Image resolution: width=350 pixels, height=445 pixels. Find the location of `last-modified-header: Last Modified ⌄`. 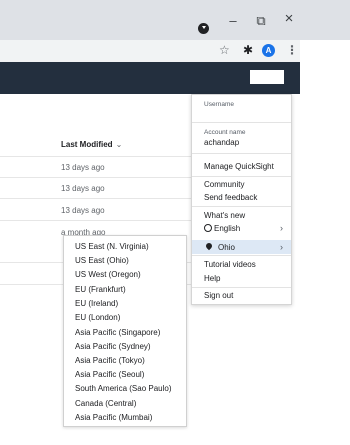

last-modified-header: Last Modified ⌄ is located at coordinates (91, 144).